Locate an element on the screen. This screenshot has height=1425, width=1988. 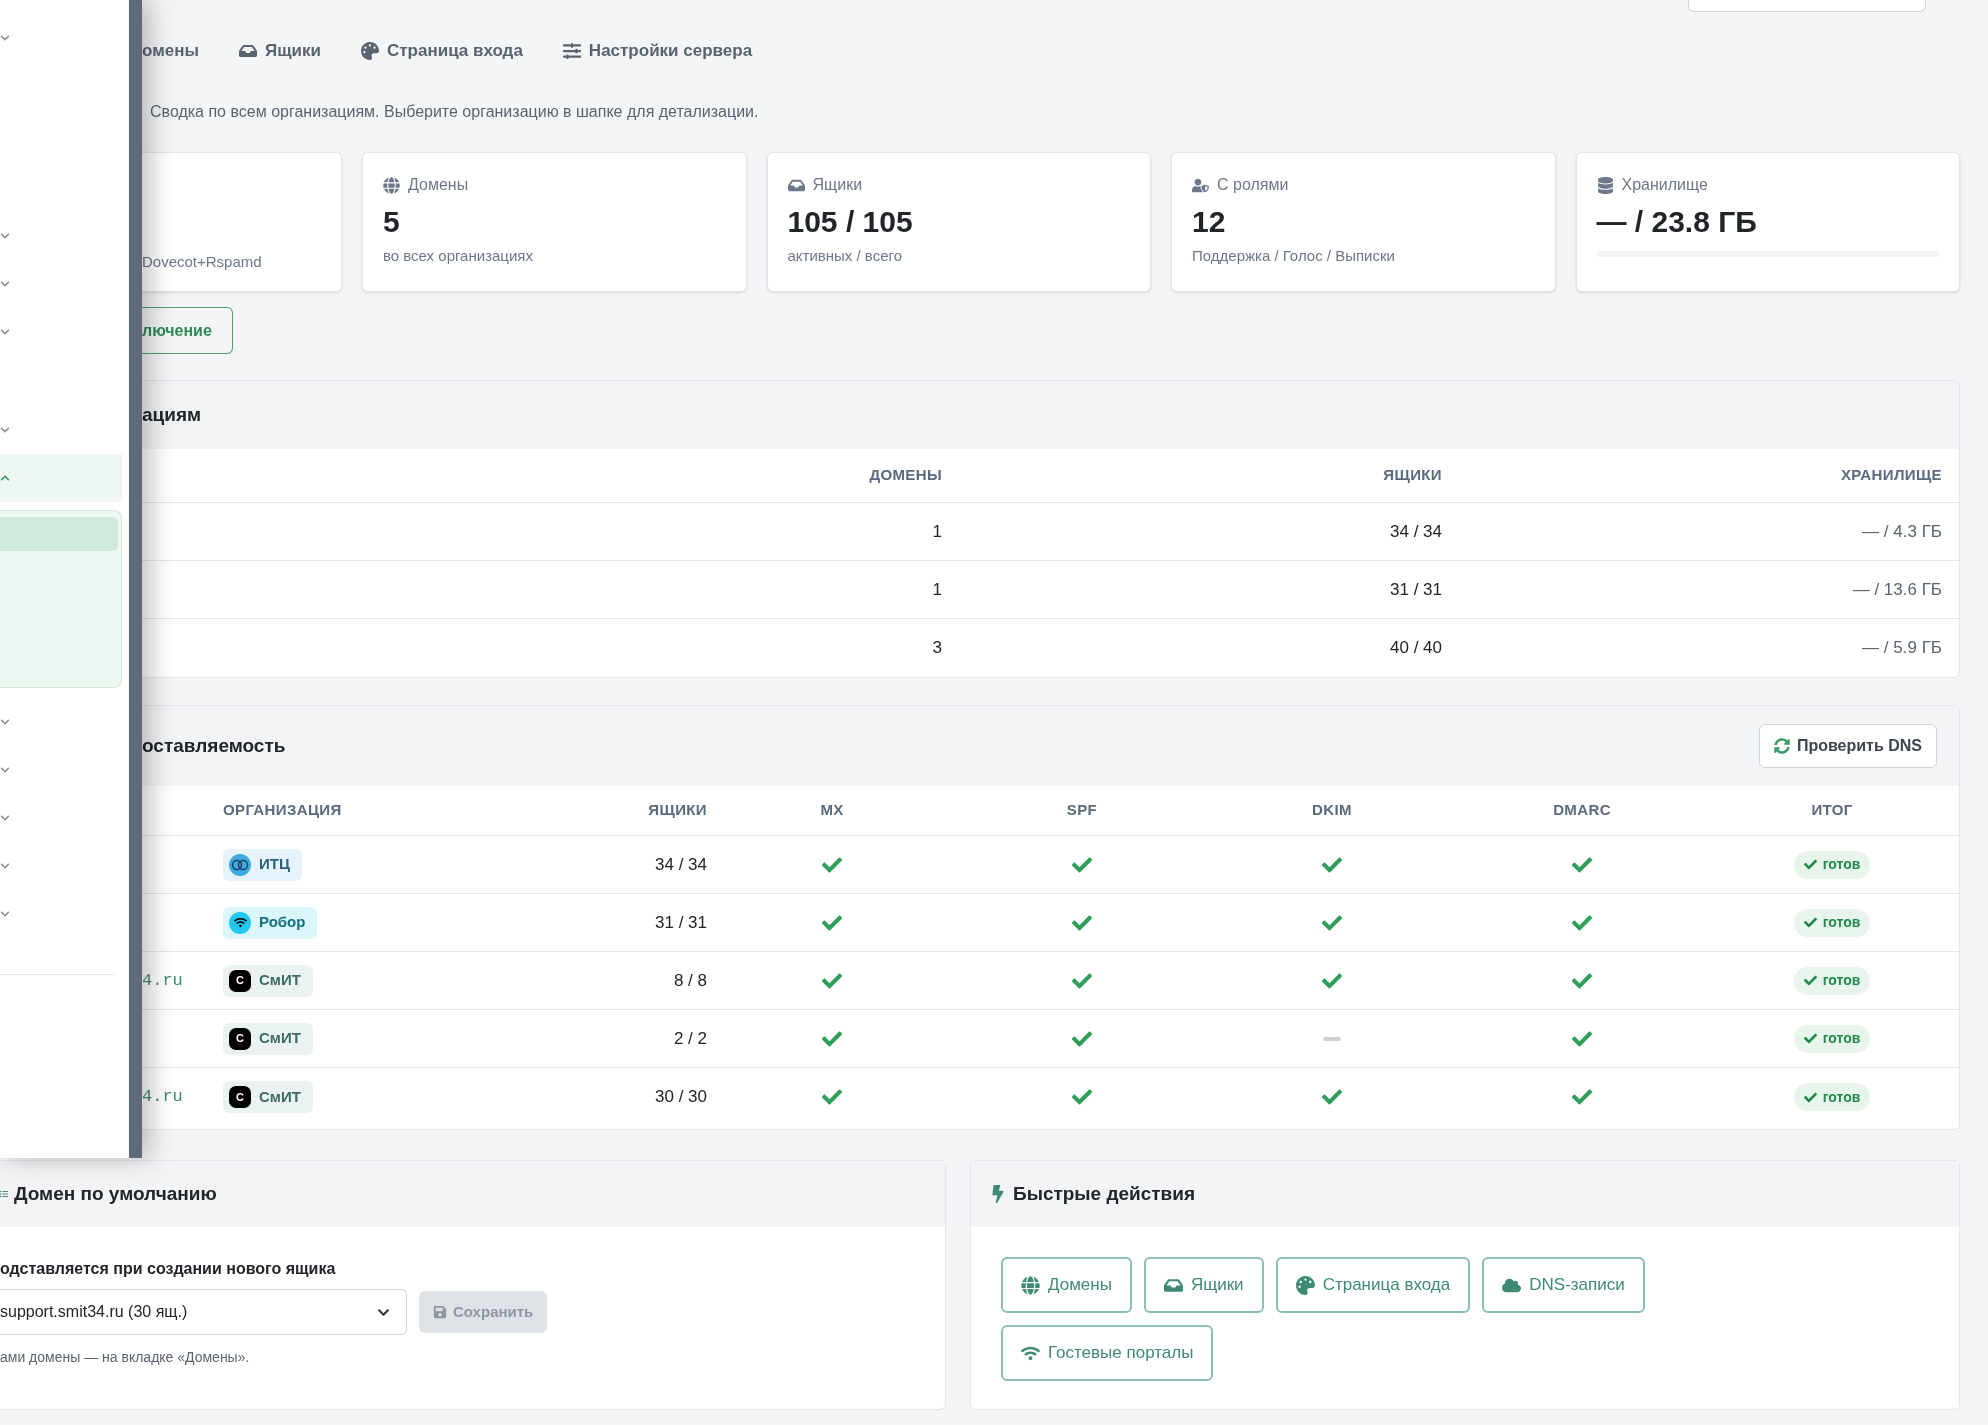
connect-button: лючение is located at coordinates (187, 330).